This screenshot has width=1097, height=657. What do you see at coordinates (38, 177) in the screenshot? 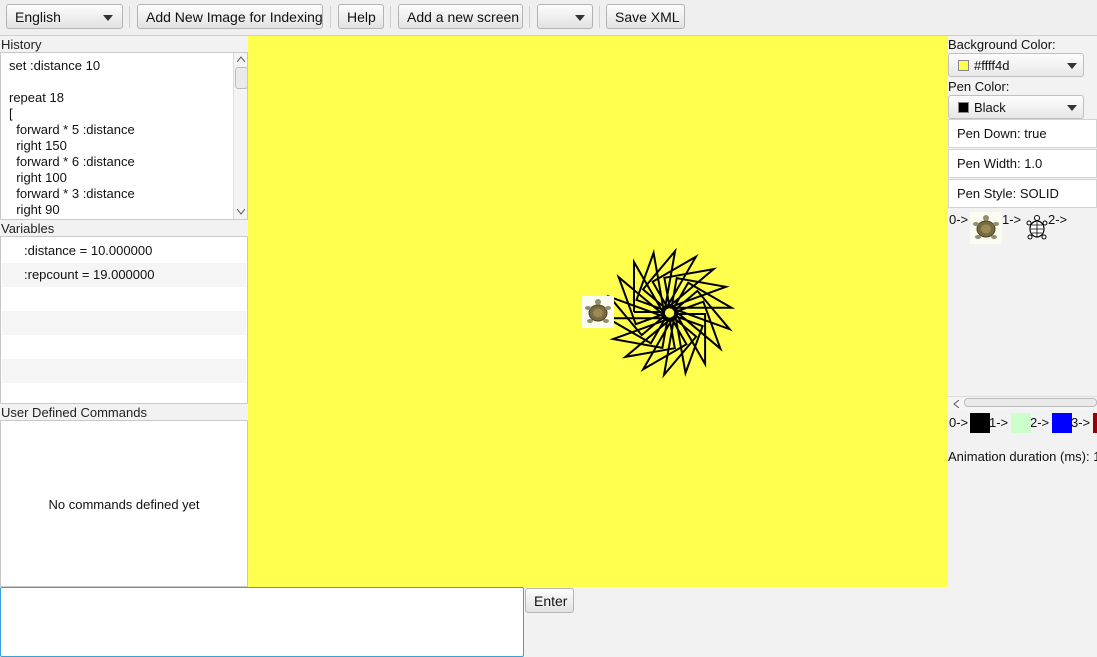
I see `history-line: right 100` at bounding box center [38, 177].